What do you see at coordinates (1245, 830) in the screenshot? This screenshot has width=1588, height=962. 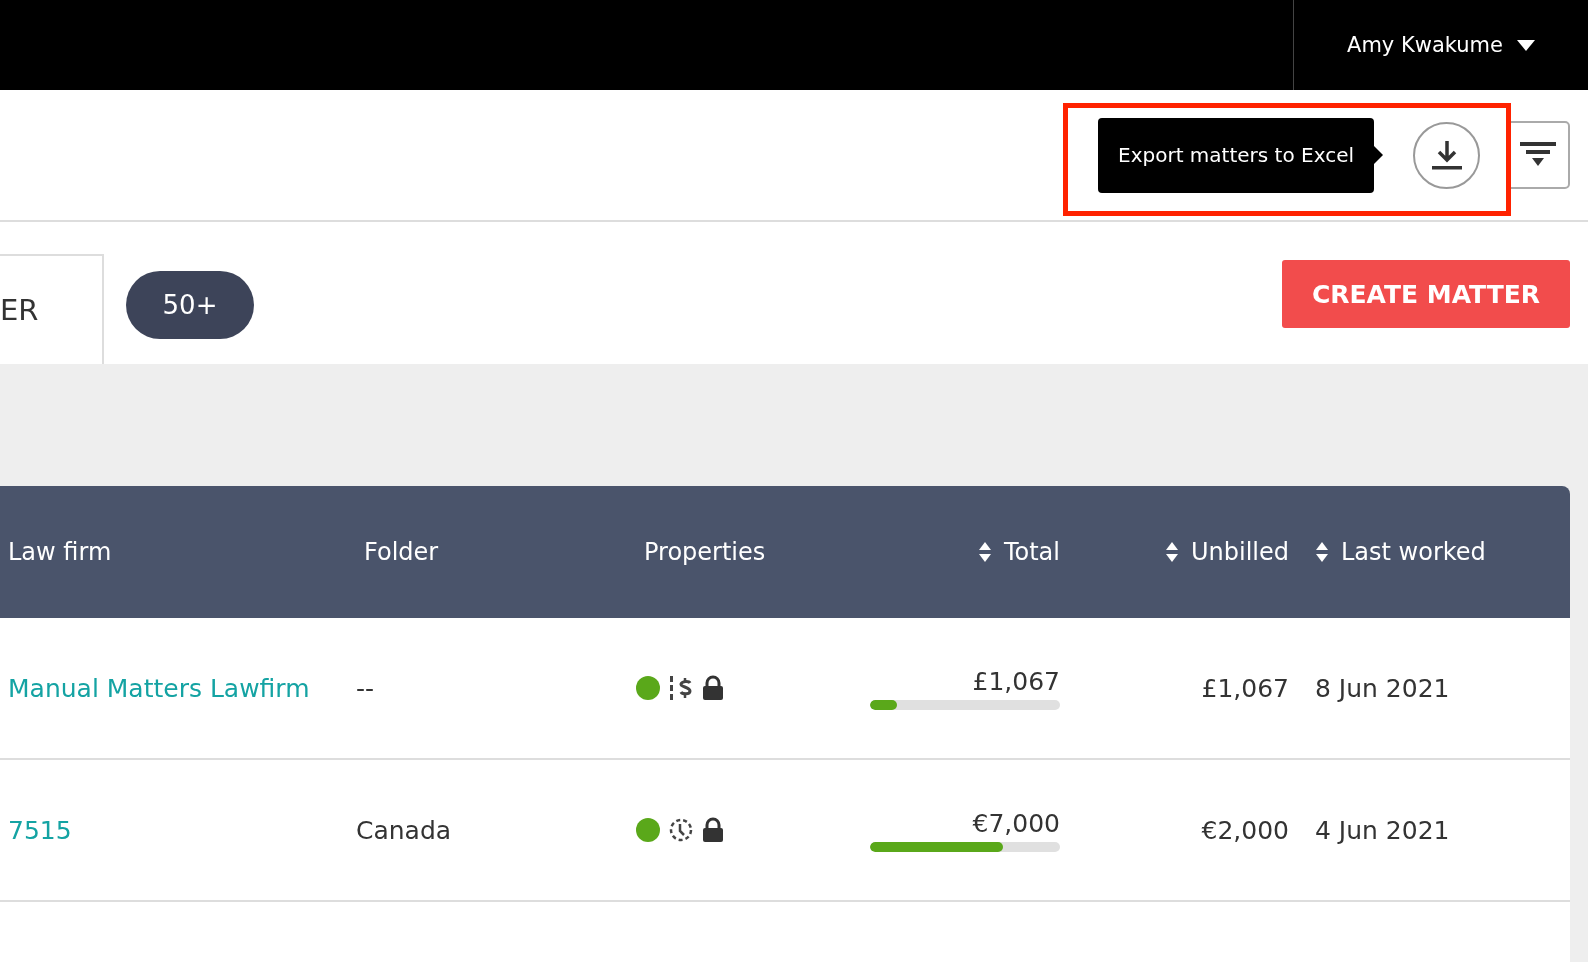 I see `unbilled-cell: €2,000` at bounding box center [1245, 830].